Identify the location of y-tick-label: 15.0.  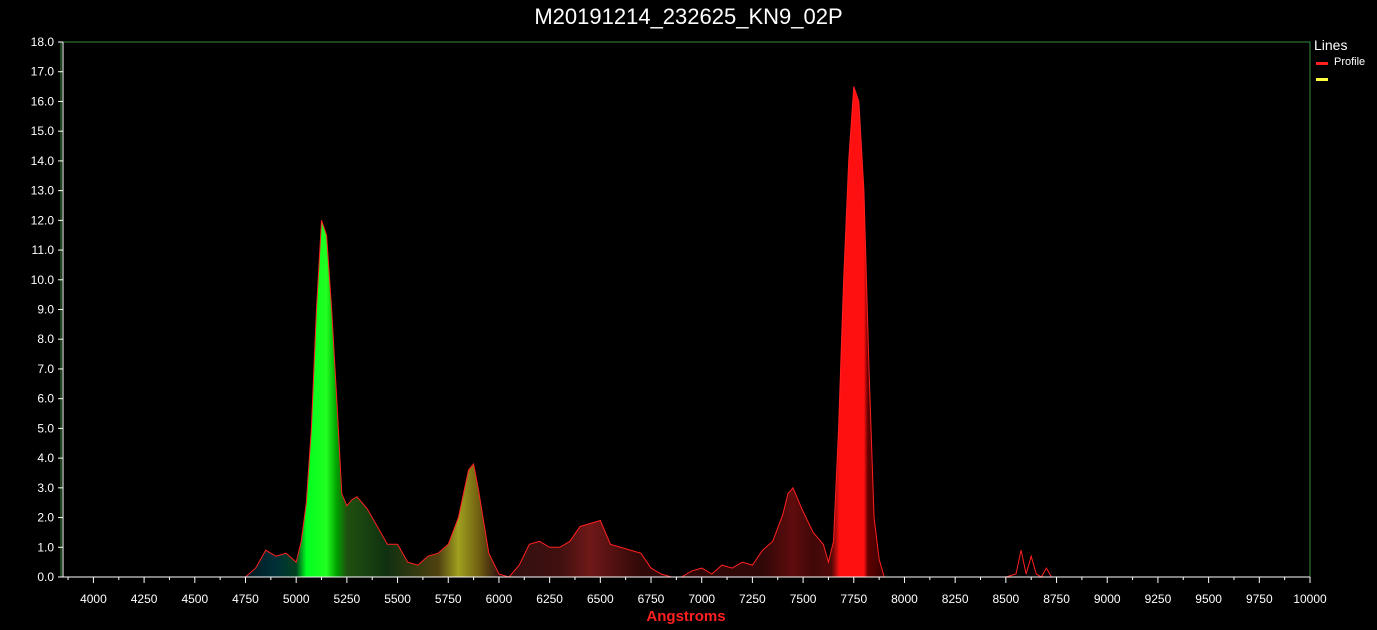
(43, 131).